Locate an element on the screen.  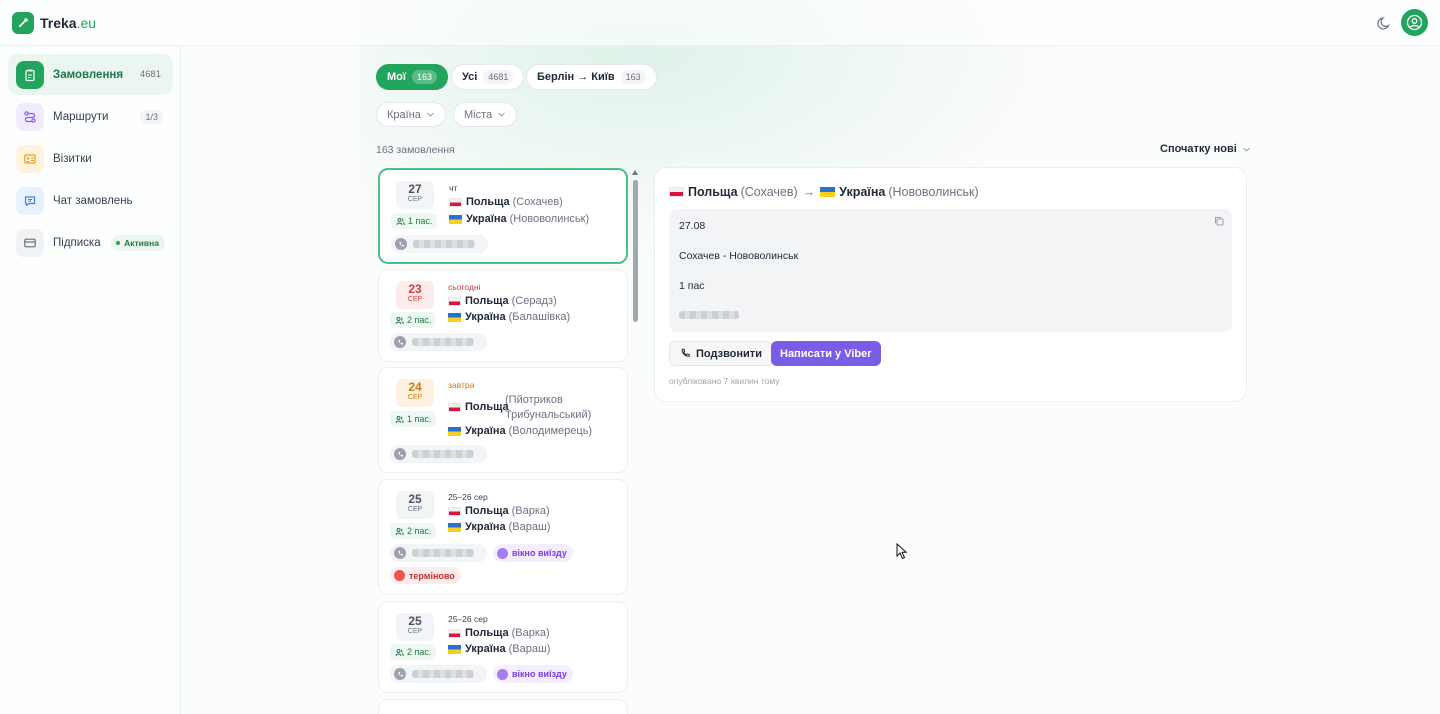
clipboard-icon is located at coordinates (30, 74).